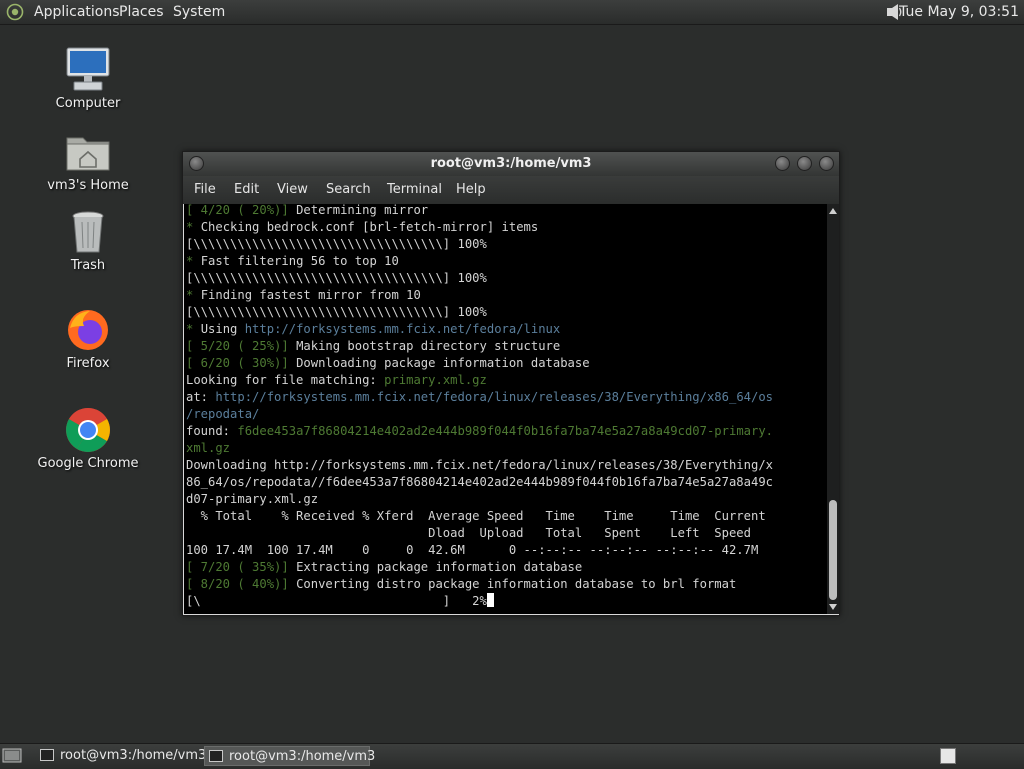 Image resolution: width=1024 pixels, height=769 pixels. I want to click on chrome-icon, so click(88, 430).